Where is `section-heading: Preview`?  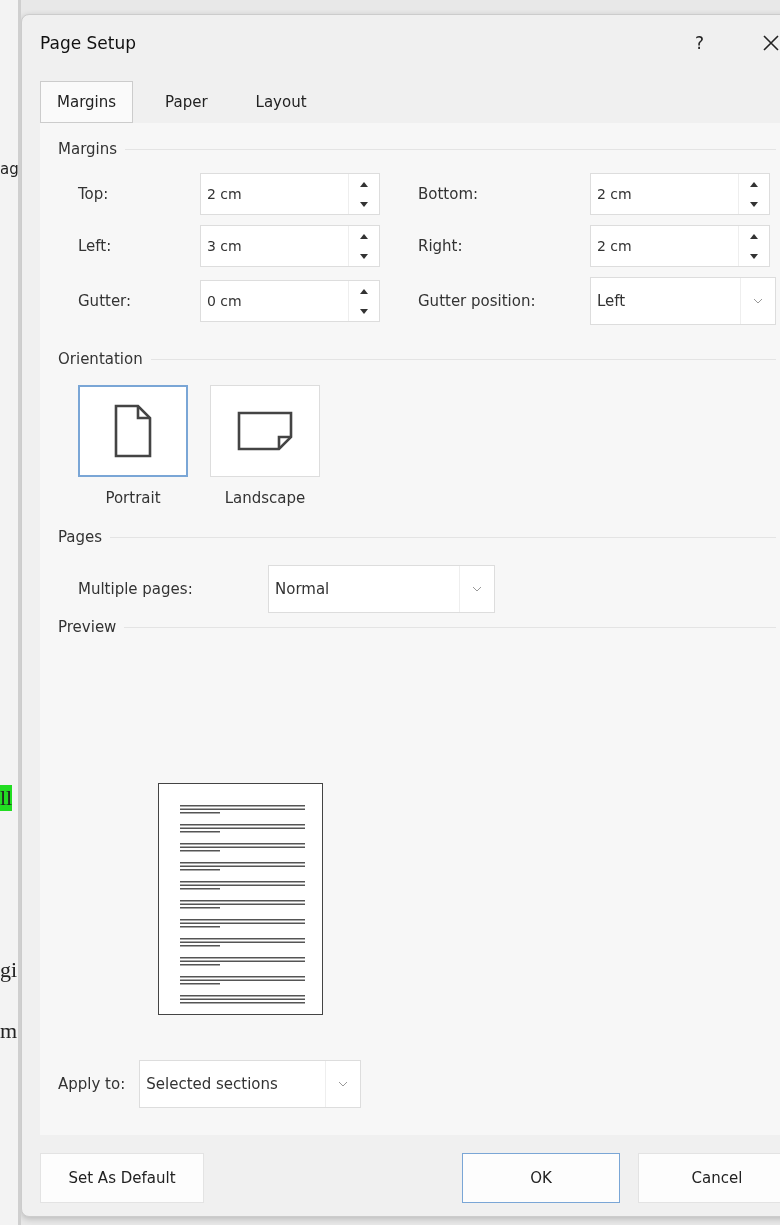
section-heading: Preview is located at coordinates (87, 627).